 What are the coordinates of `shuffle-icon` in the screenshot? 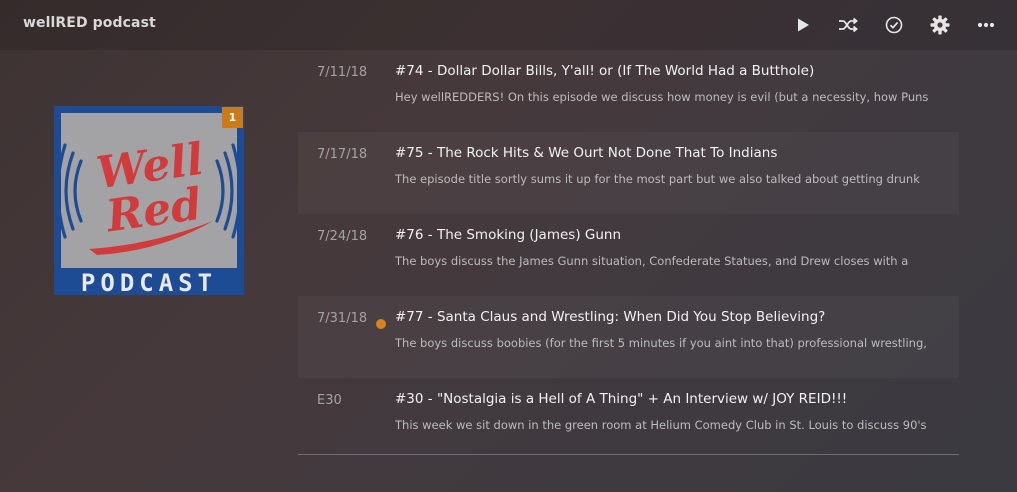 It's located at (848, 25).